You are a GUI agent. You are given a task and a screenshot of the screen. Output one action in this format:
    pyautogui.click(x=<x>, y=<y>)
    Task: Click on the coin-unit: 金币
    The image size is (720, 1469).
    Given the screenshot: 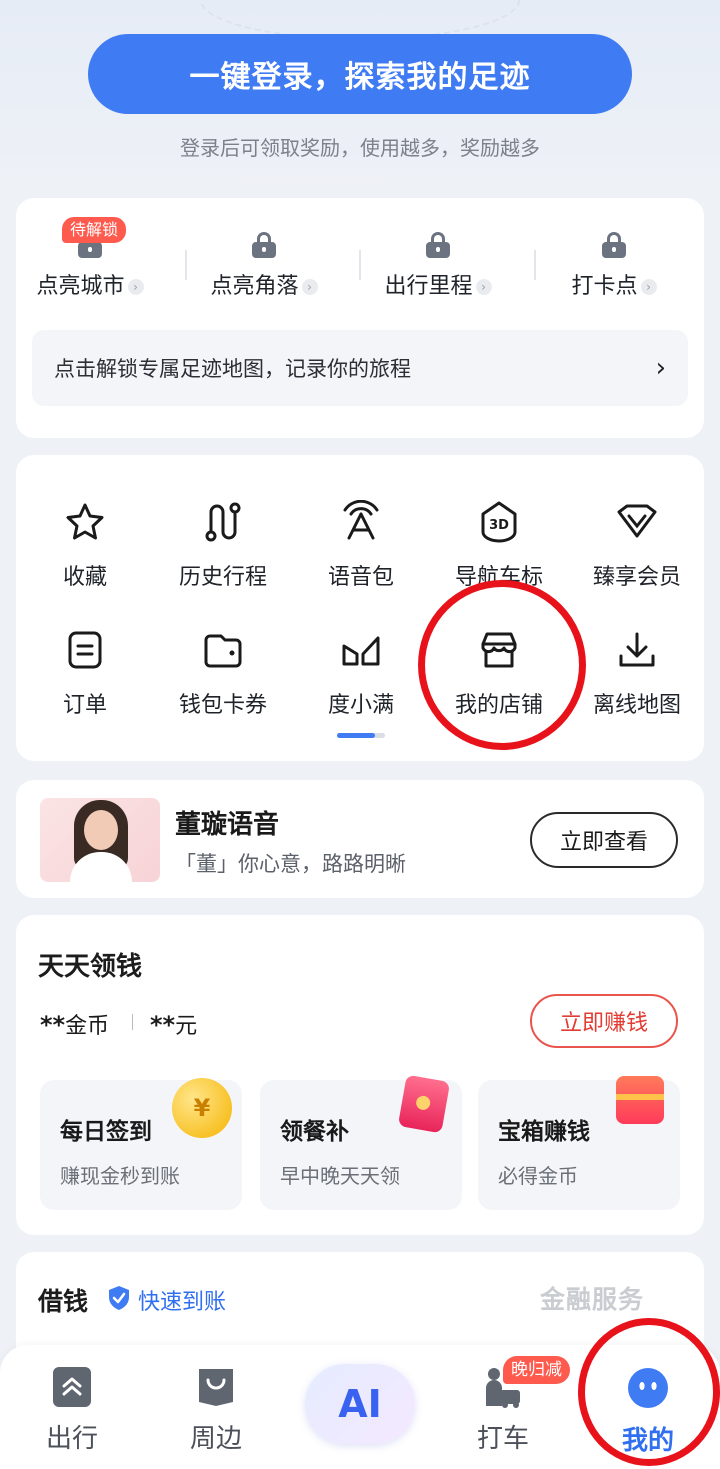 What is the action you would take?
    pyautogui.click(x=87, y=1026)
    